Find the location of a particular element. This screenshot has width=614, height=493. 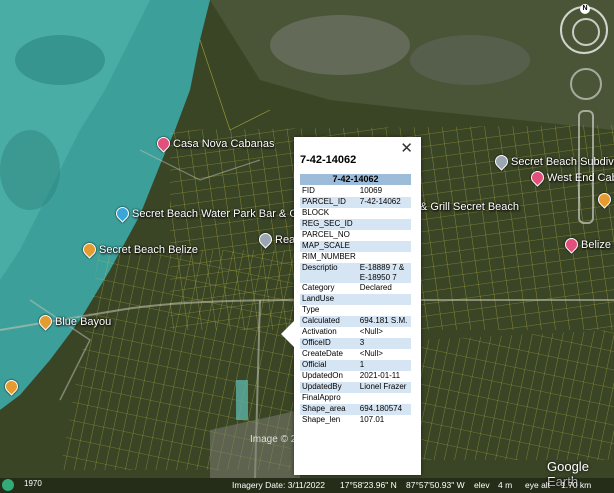

imagery-date: Imagery Date: 3/11/2022 is located at coordinates (278, 485).